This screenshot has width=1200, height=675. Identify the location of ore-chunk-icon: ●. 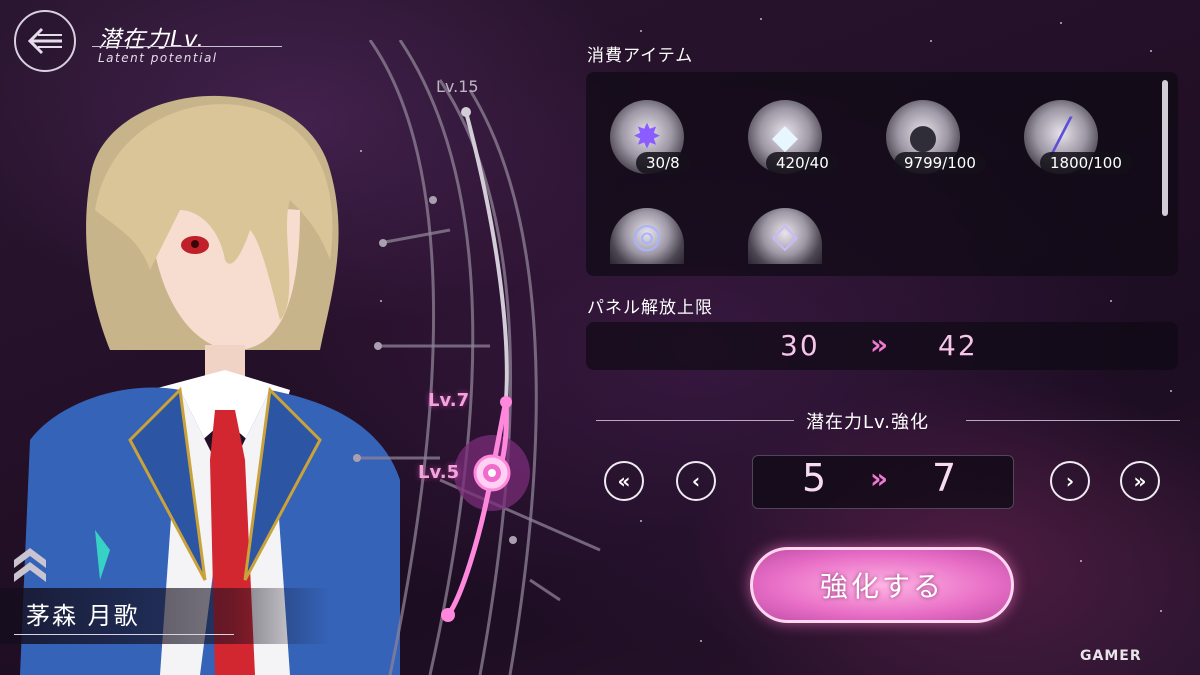
(923, 137).